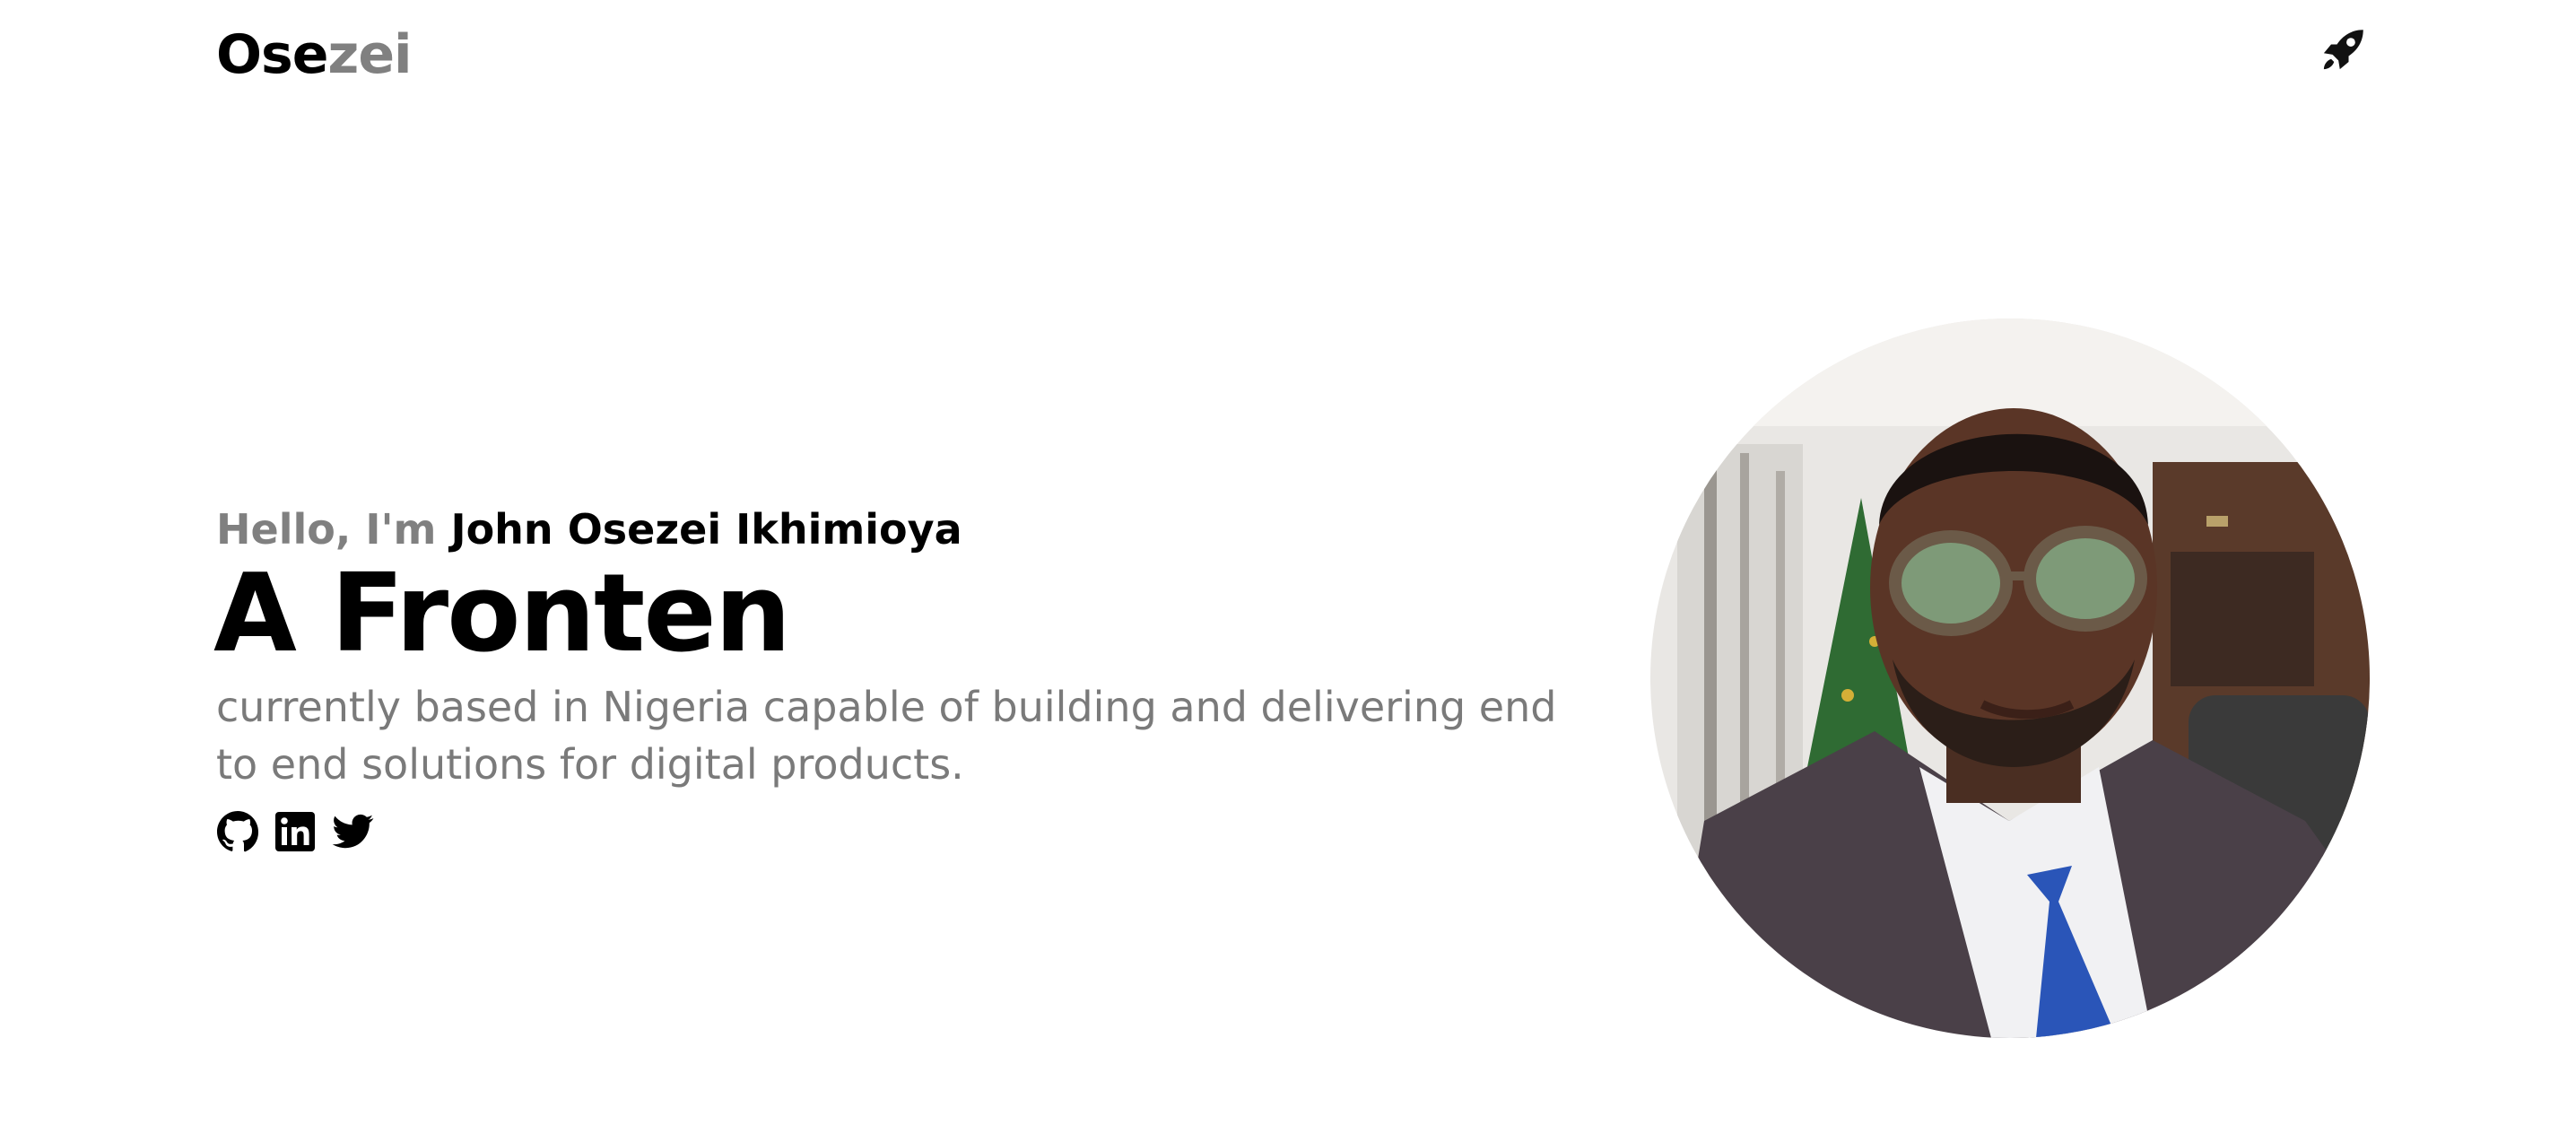 This screenshot has width=2576, height=1134. I want to click on social-links, so click(295, 831).